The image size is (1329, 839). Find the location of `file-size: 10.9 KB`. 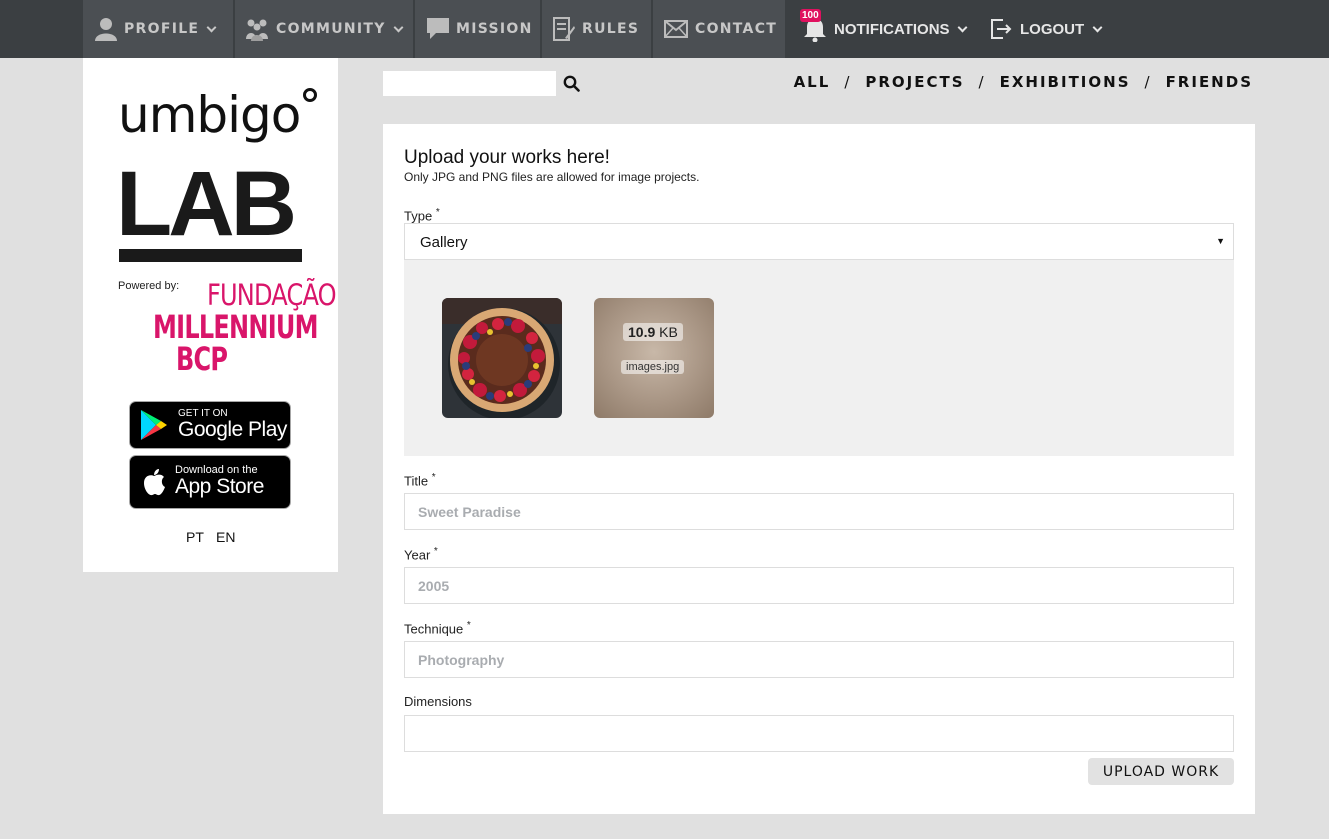

file-size: 10.9 KB is located at coordinates (653, 332).